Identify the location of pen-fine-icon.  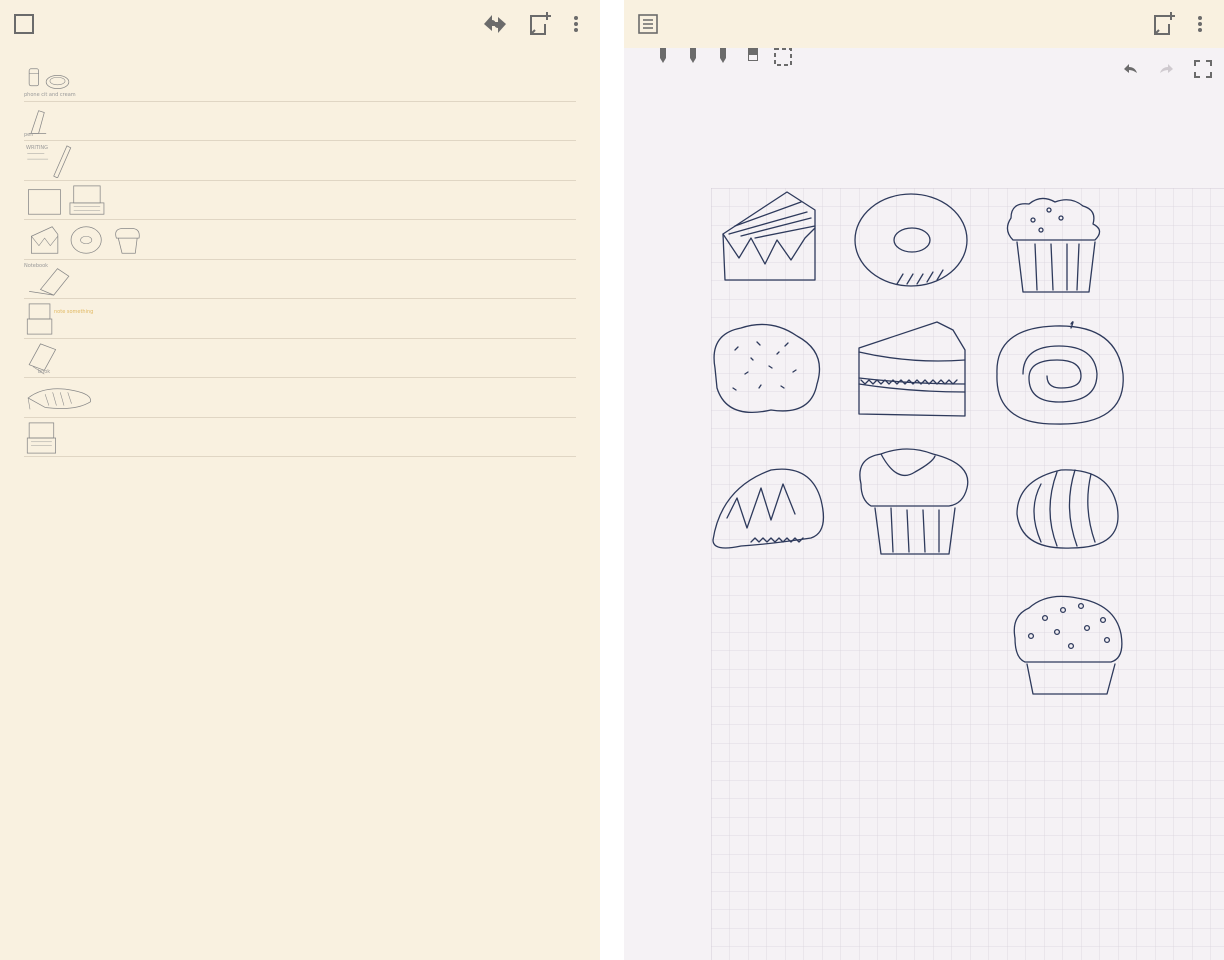
(663, 59).